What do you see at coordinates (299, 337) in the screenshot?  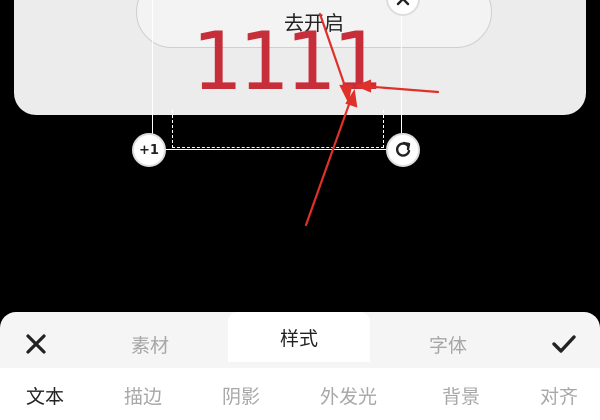 I see `tab-style: 样式` at bounding box center [299, 337].